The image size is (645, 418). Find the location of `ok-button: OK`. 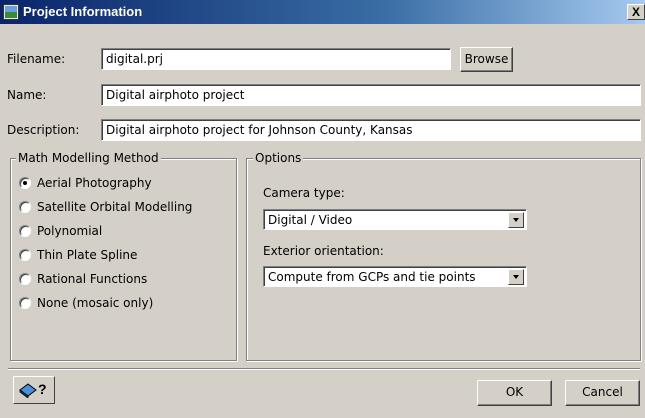

ok-button: OK is located at coordinates (514, 393).